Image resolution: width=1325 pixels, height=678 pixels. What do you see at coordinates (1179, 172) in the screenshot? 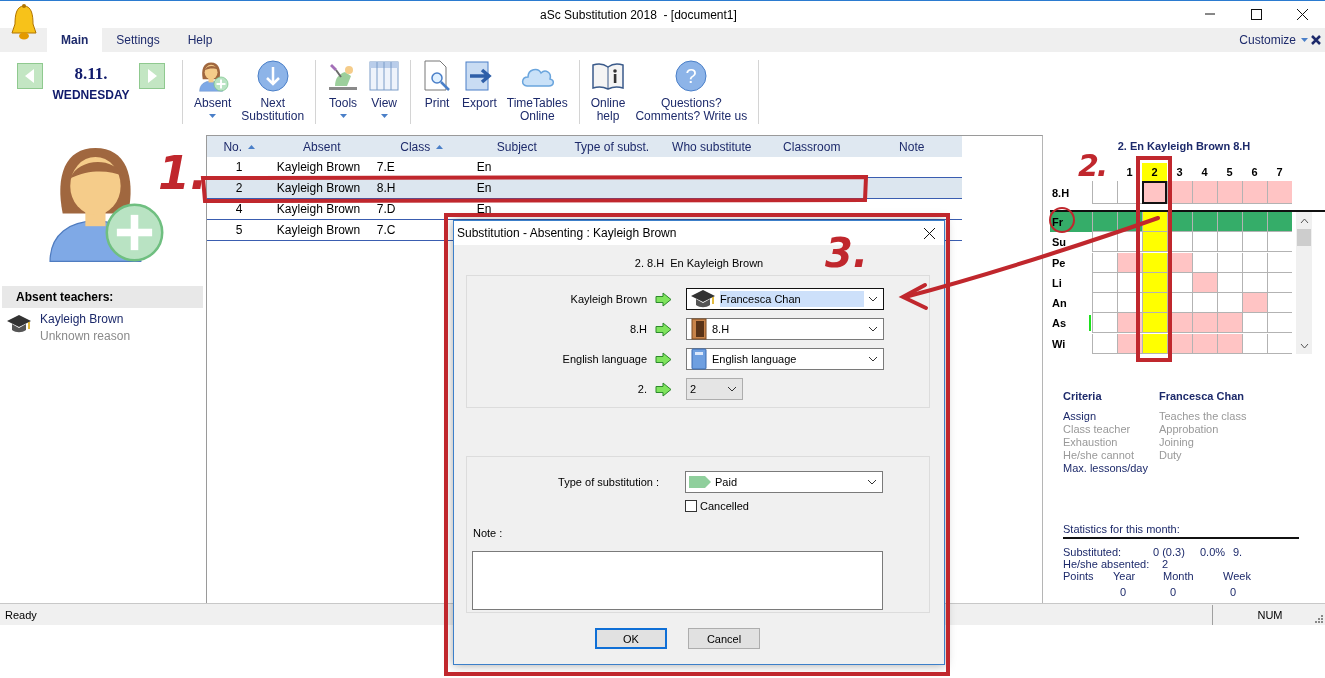
I see `period-header: 3` at bounding box center [1179, 172].